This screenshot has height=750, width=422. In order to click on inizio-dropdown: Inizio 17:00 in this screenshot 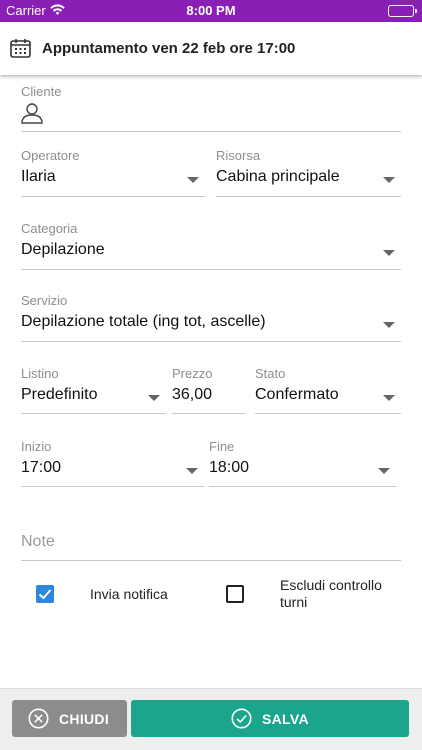, I will do `click(112, 463)`.